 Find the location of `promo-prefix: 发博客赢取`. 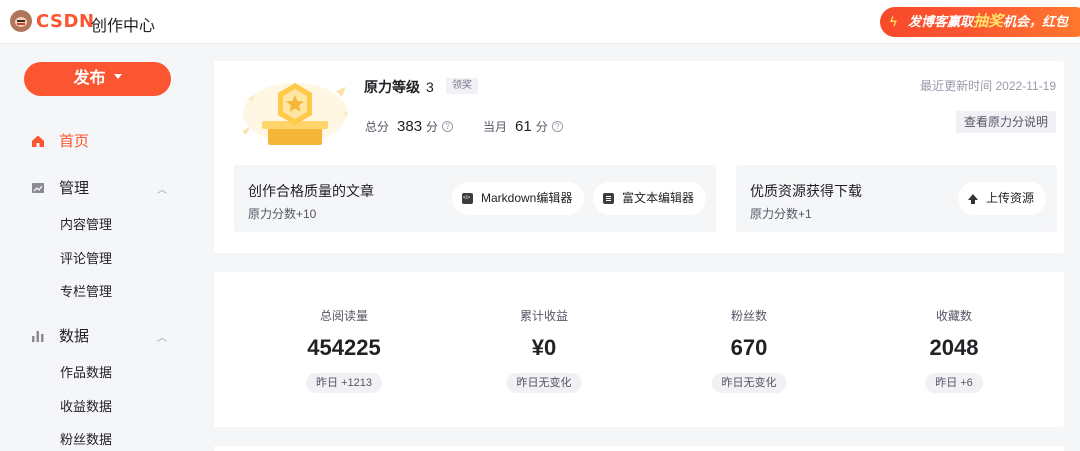

promo-prefix: 发博客赢取 is located at coordinates (941, 21).